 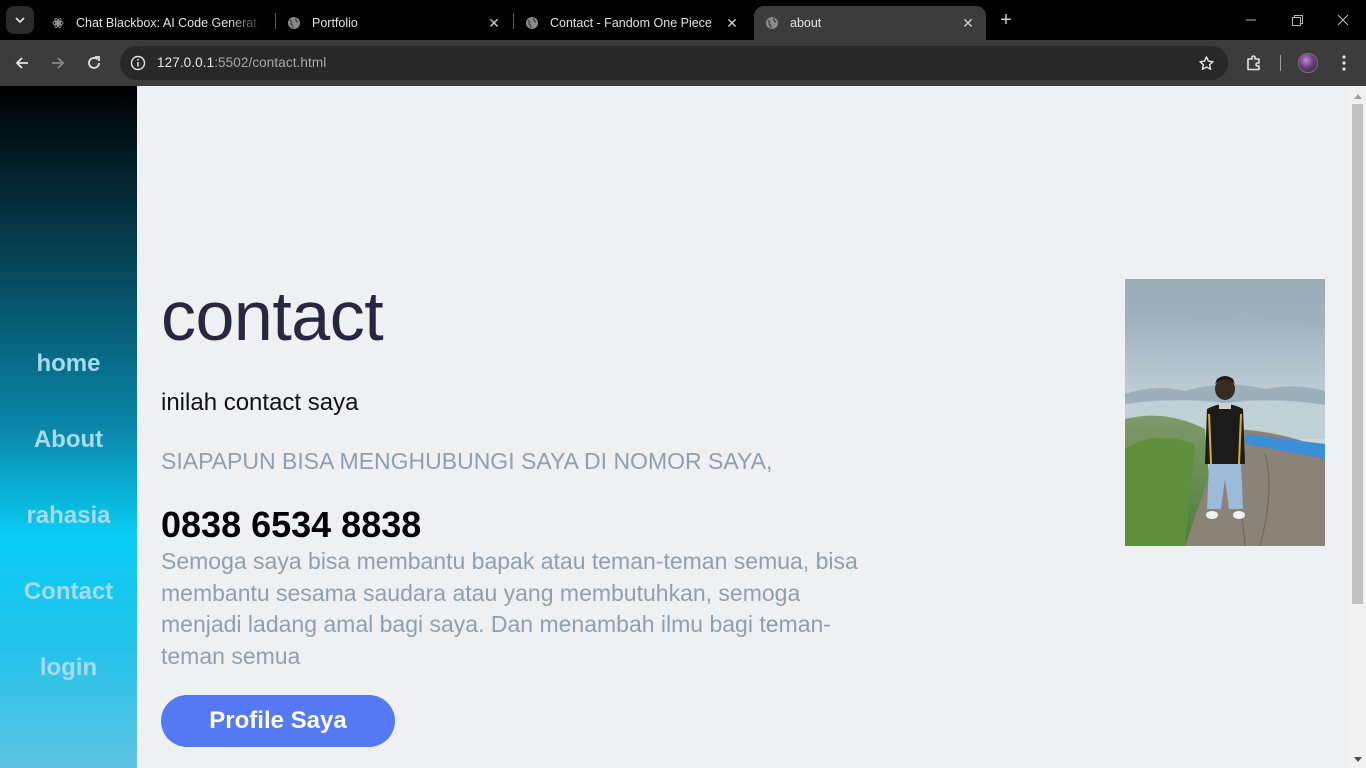 I want to click on reload-icon, so click(x=94, y=62).